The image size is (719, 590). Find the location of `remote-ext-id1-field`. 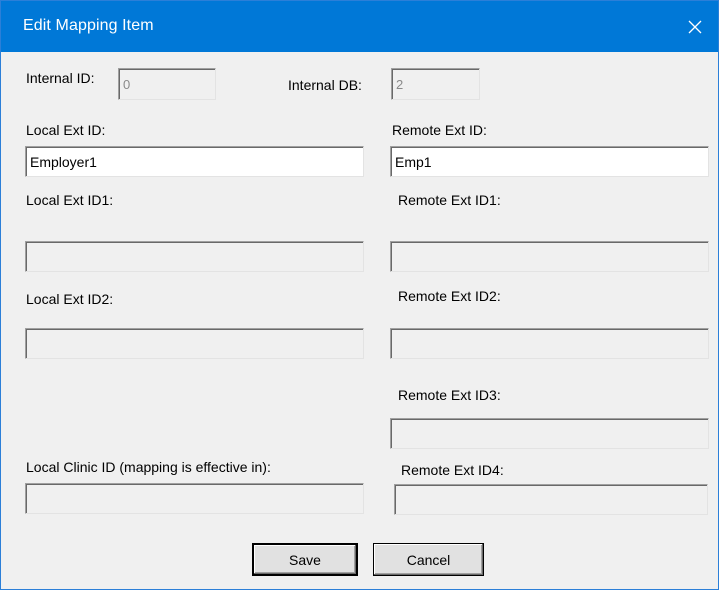

remote-ext-id1-field is located at coordinates (549, 256).